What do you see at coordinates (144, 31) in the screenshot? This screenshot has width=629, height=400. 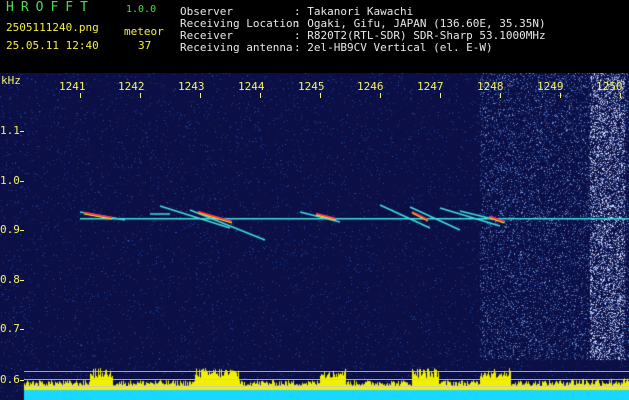 I see `meteor-label: meteor` at bounding box center [144, 31].